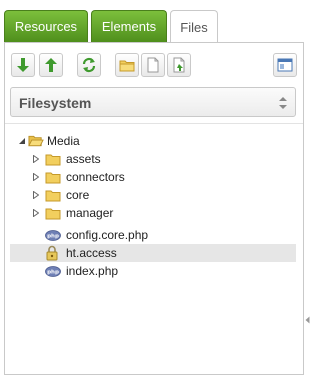  I want to click on refresh-button, so click(89, 65).